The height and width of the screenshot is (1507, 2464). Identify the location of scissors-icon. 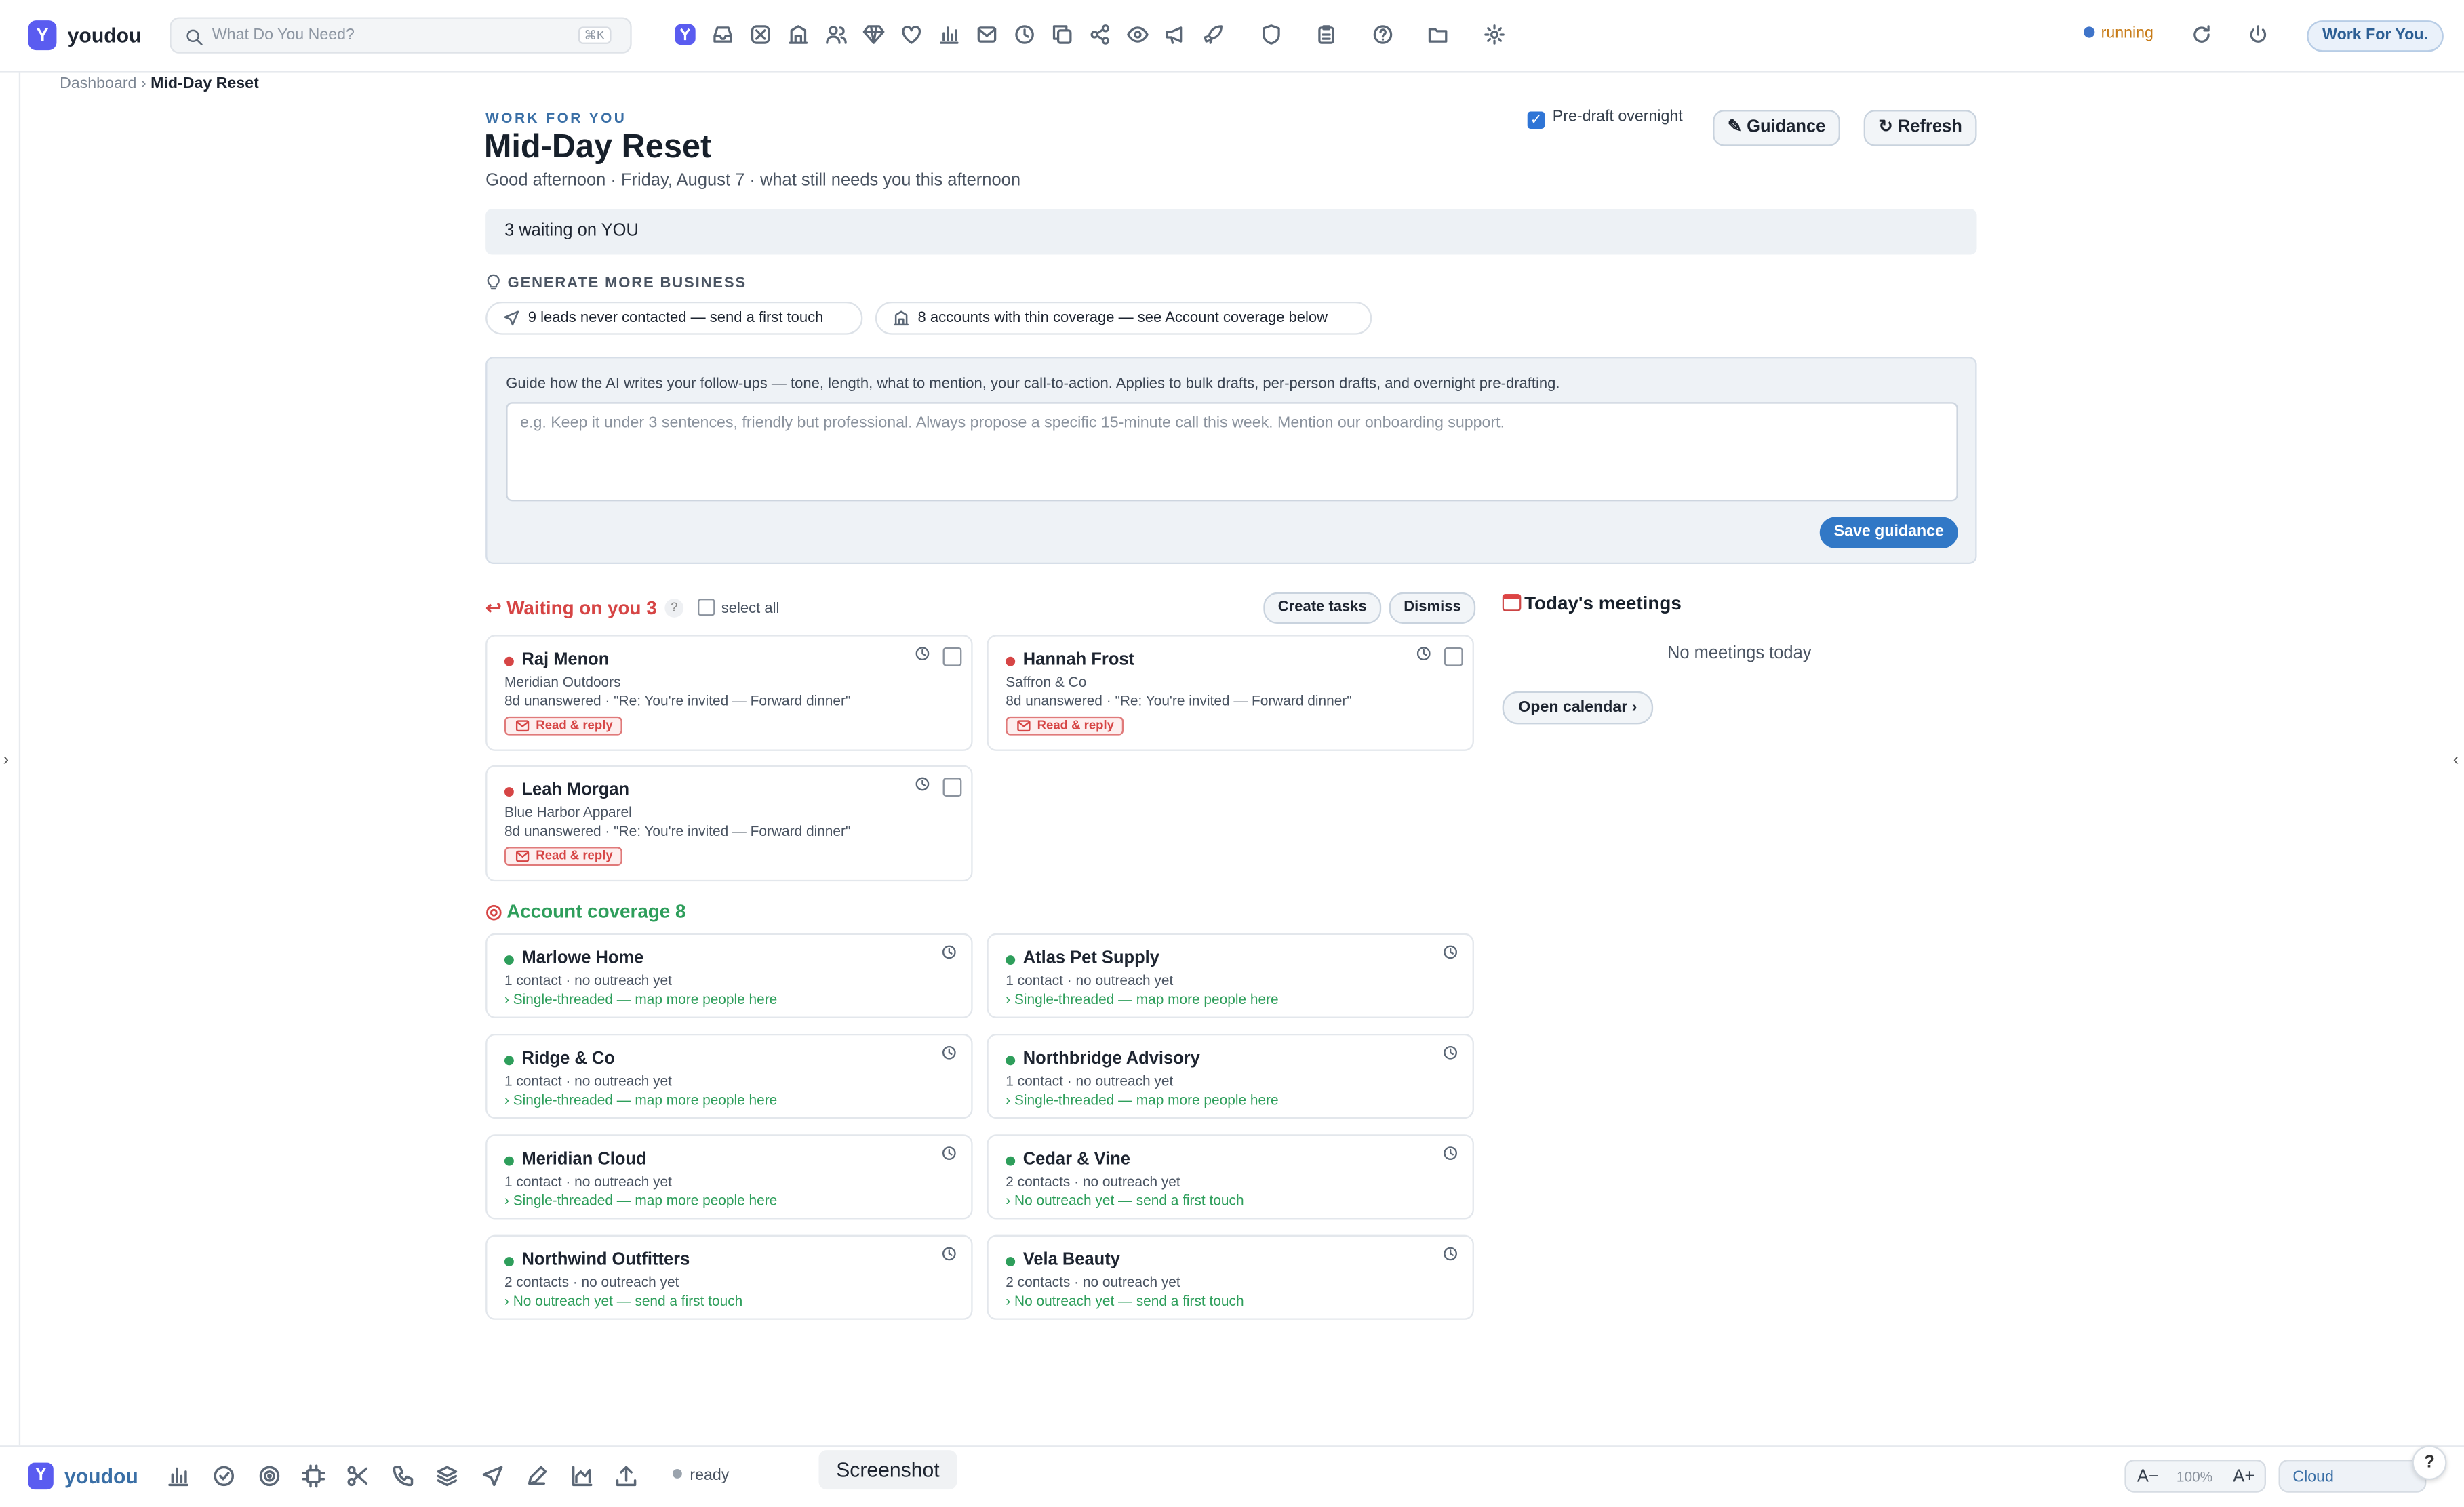
(358, 1476).